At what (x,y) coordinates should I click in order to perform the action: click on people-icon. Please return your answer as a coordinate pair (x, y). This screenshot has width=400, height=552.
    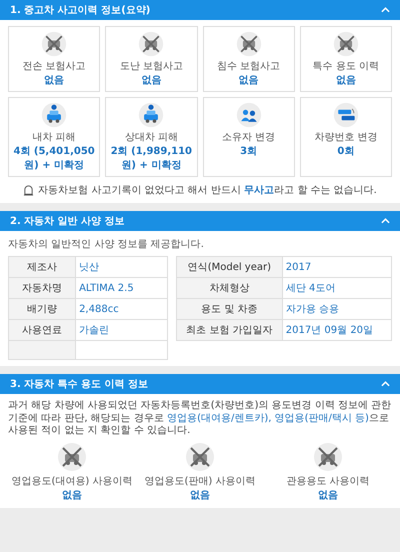
    Looking at the image, I should click on (249, 115).